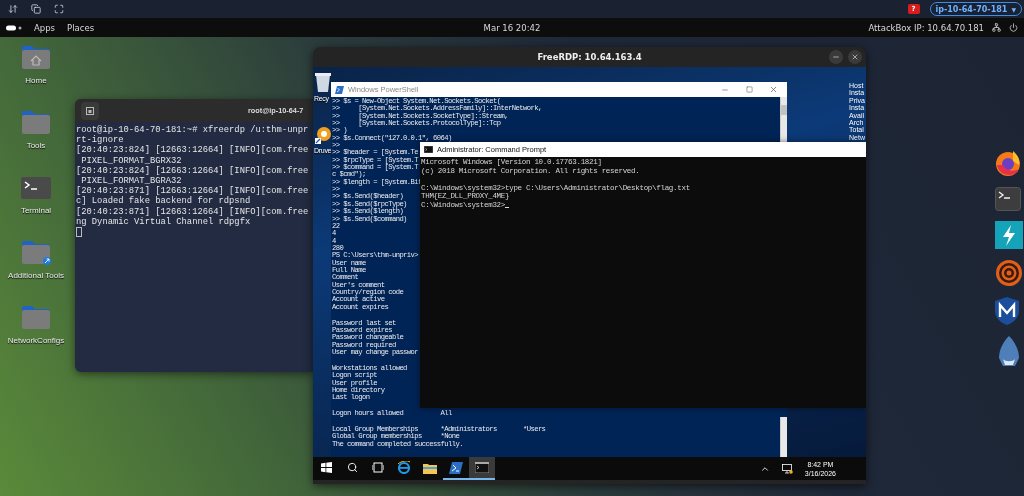 The image size is (1024, 496). I want to click on terminal-menu-button, so click(90, 110).